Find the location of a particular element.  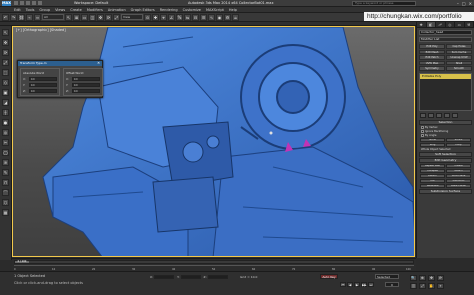

target-icon: ⌖ is located at coordinates (440, 286).